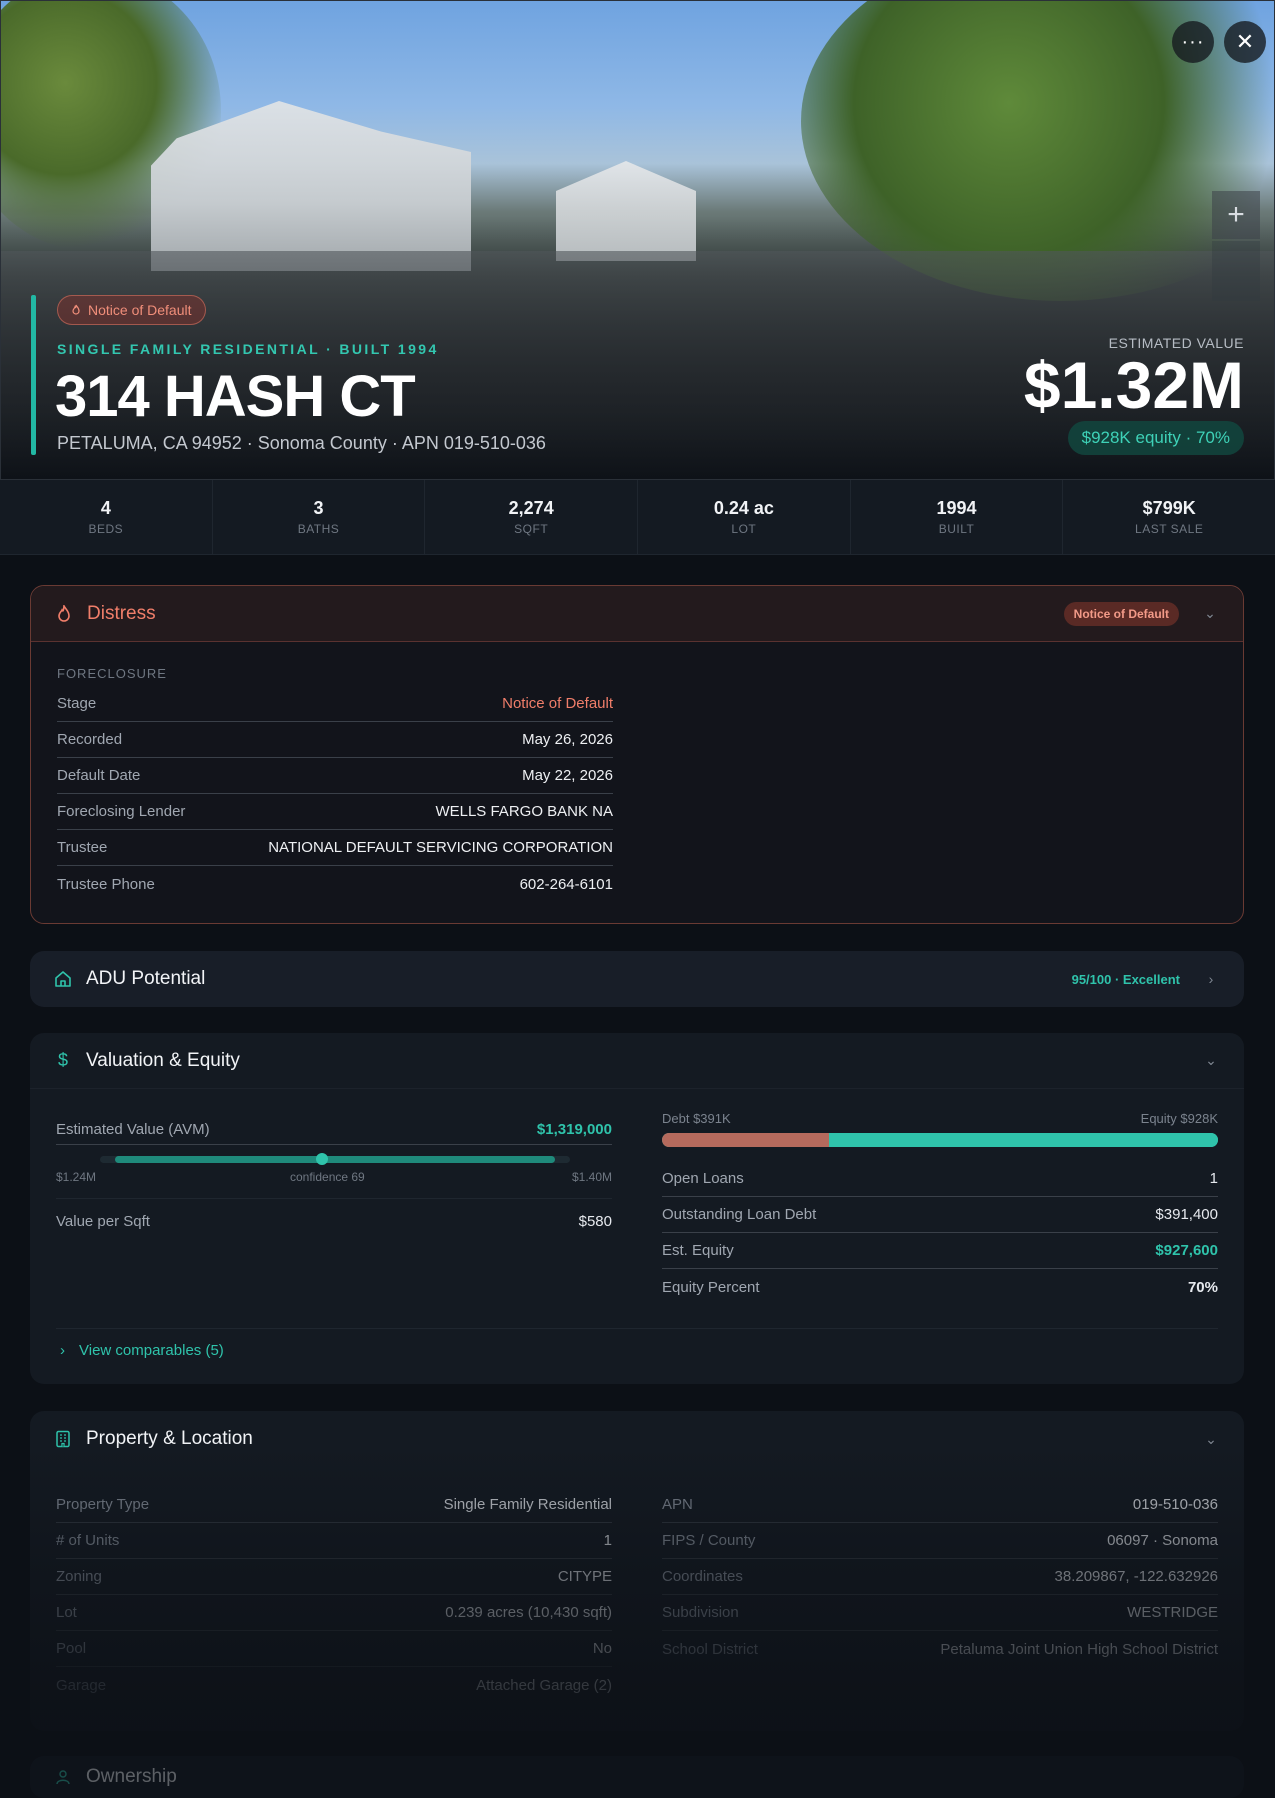 The height and width of the screenshot is (1798, 1275). I want to click on row-value: Single Family Residential, so click(527, 1504).